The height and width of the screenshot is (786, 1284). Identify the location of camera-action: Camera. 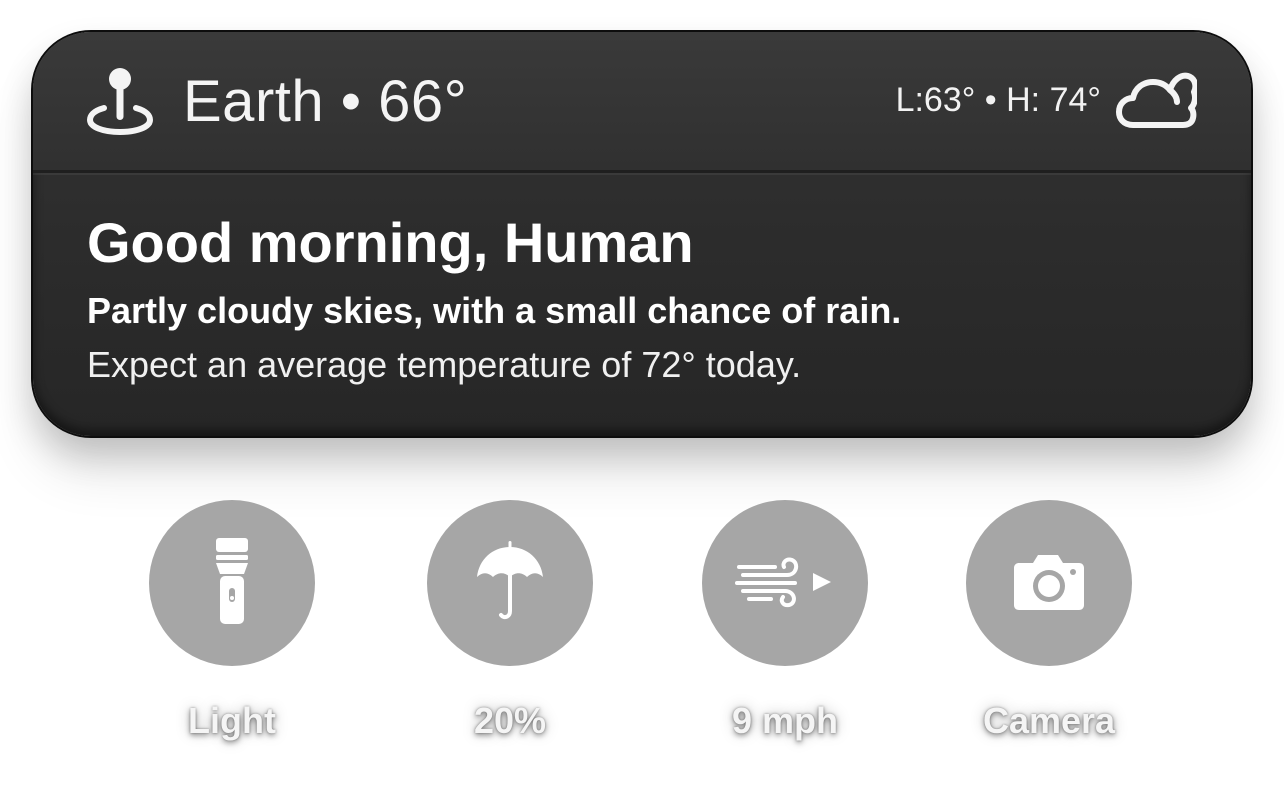
(1049, 621).